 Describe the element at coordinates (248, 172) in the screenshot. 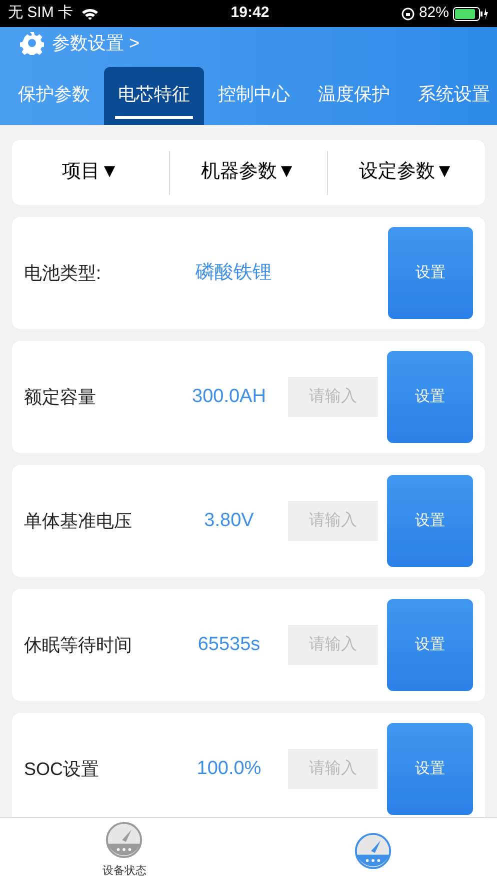

I see `column-sort-button: 机器参数▼` at that location.